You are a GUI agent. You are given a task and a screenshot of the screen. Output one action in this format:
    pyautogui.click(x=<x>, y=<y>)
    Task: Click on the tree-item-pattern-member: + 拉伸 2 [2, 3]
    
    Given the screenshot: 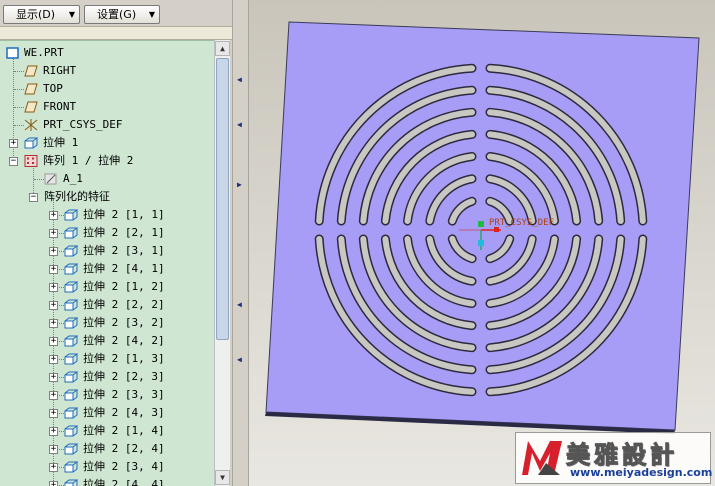 What is the action you would take?
    pyautogui.click(x=107, y=377)
    